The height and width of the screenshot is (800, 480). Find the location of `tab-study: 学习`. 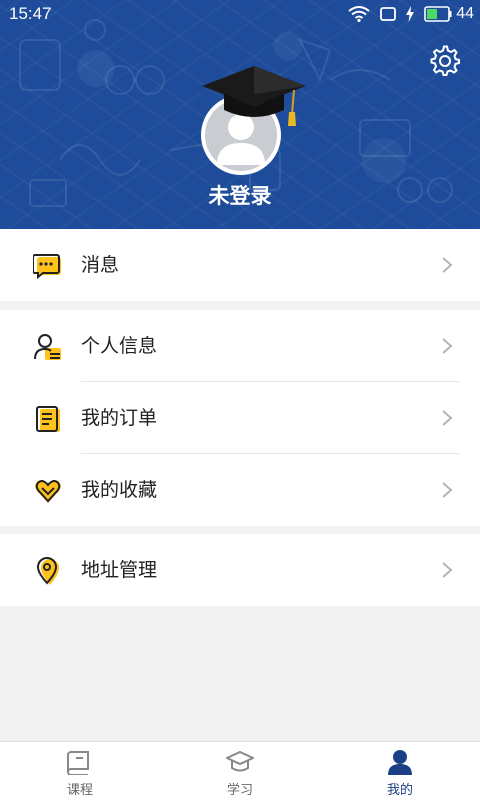

tab-study: 学习 is located at coordinates (240, 771).